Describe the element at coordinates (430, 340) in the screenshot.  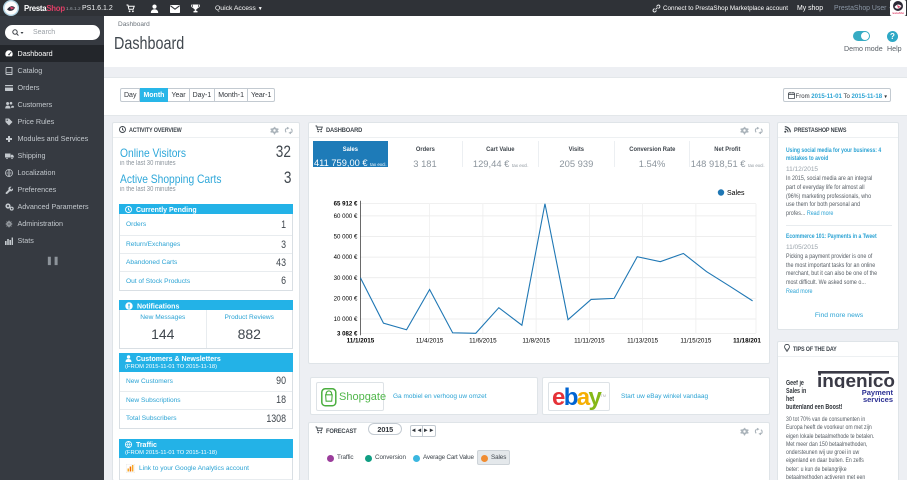
I see `svg-text: 11/4/2015` at that location.